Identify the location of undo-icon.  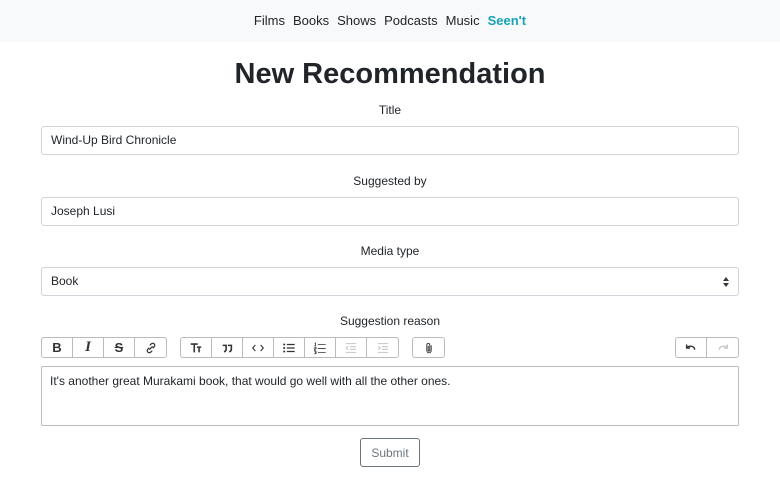
(690, 347).